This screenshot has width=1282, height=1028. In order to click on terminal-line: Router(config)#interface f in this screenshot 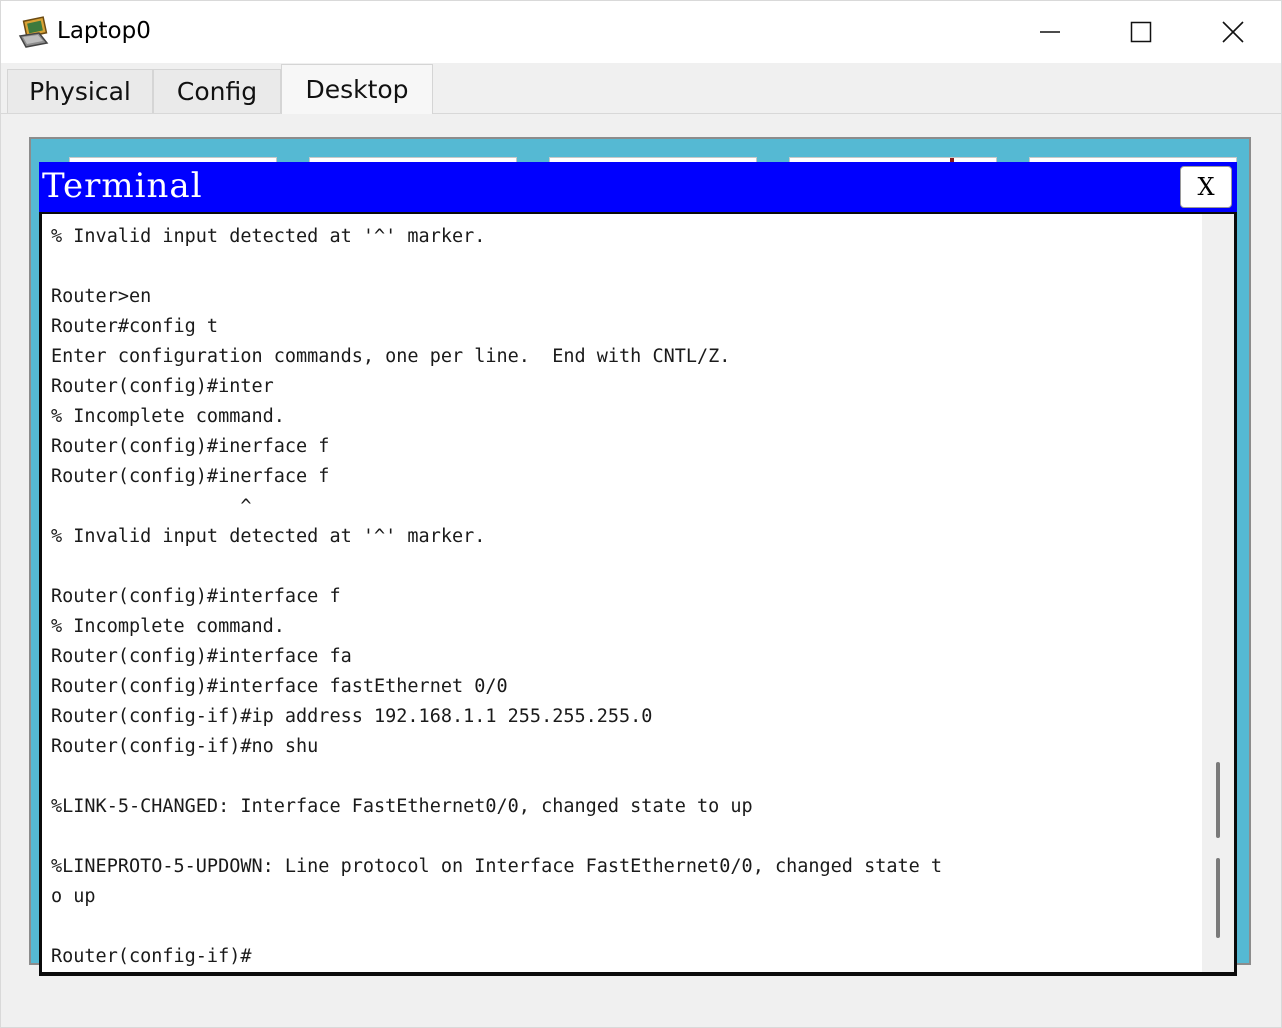, I will do `click(196, 596)`.